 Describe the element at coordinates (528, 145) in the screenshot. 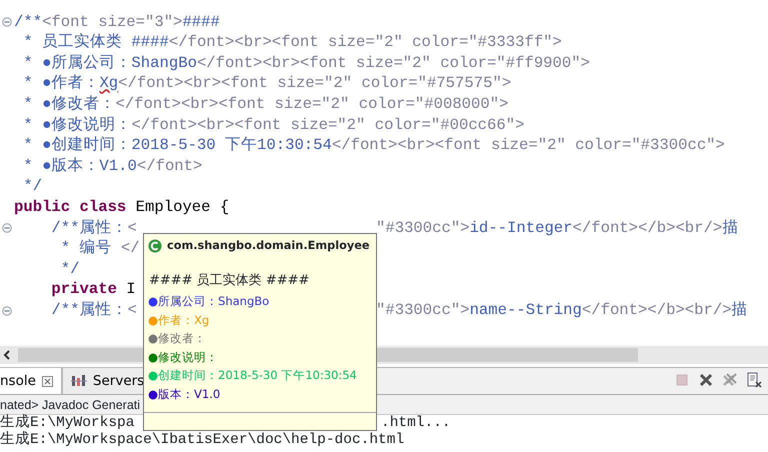

I see `html-tag-text: </font><br><font size="2" color="#3300cc">` at that location.